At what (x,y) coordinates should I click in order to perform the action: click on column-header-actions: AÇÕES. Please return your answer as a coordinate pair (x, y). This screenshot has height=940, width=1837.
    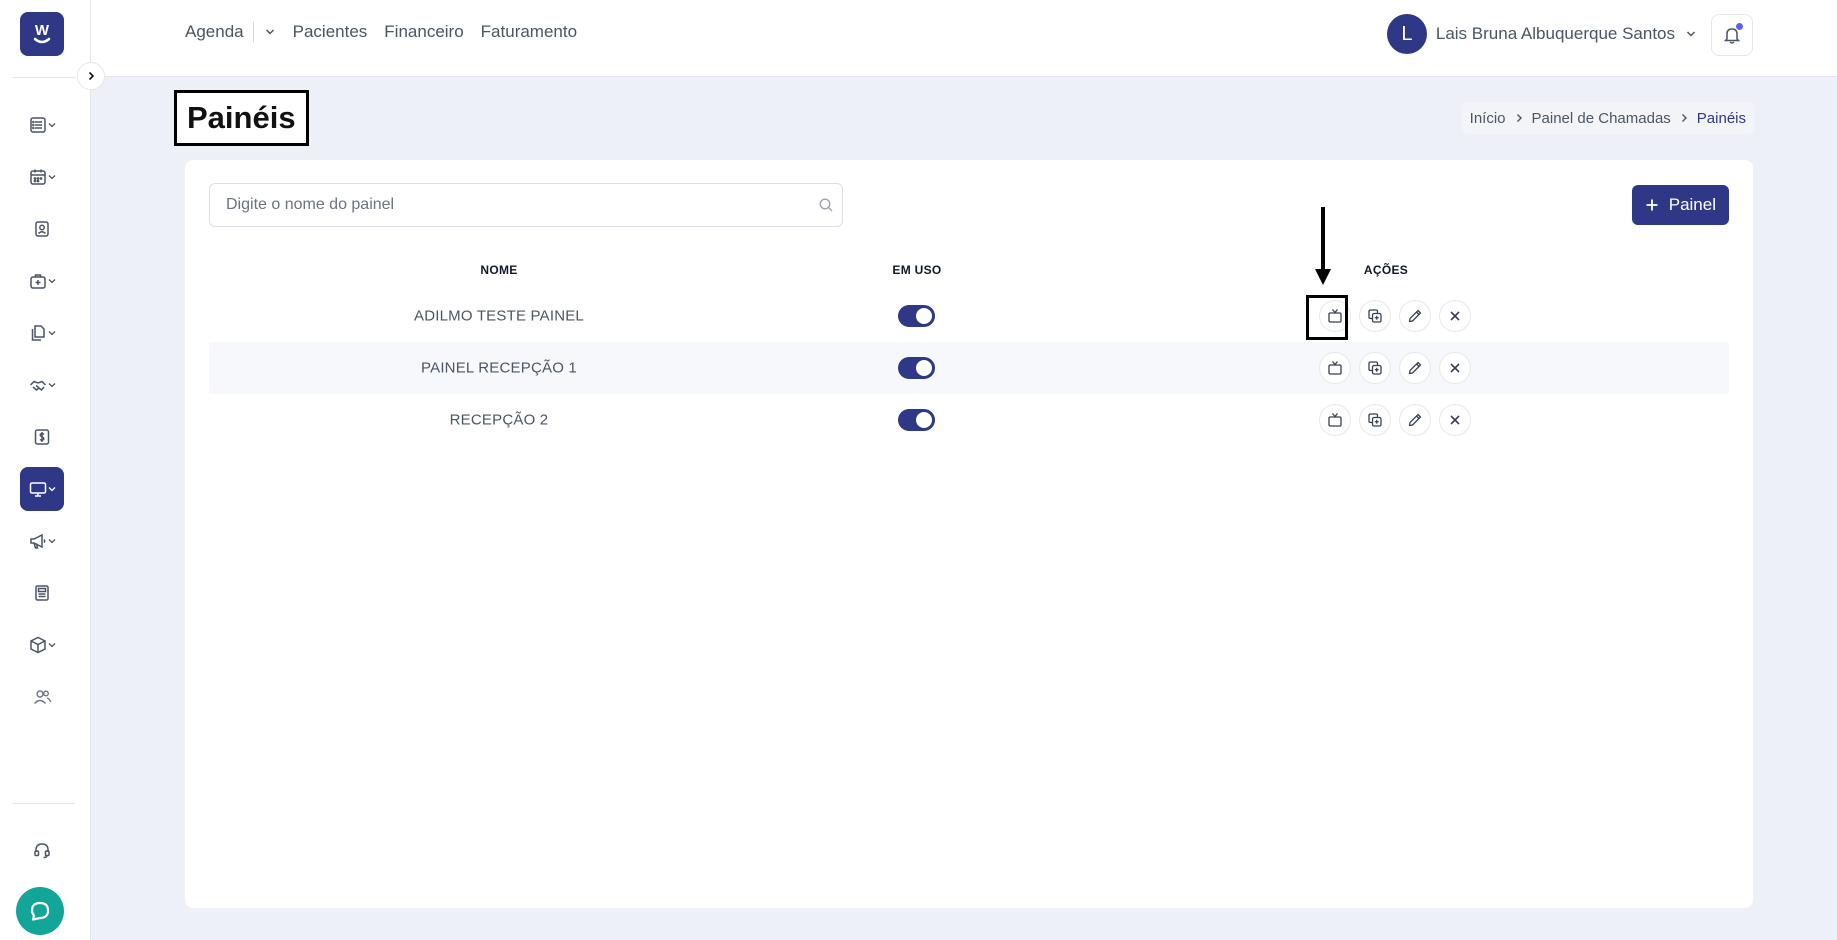
    Looking at the image, I should click on (1386, 270).